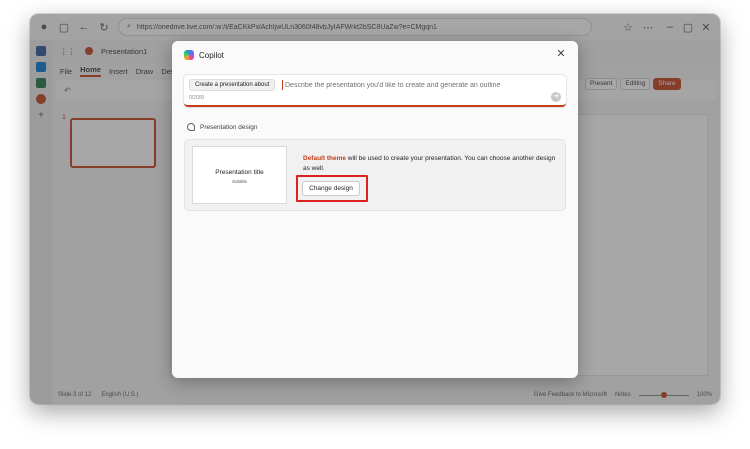 This screenshot has height=449, width=750. I want to click on preview-title: Presentation title, so click(239, 172).